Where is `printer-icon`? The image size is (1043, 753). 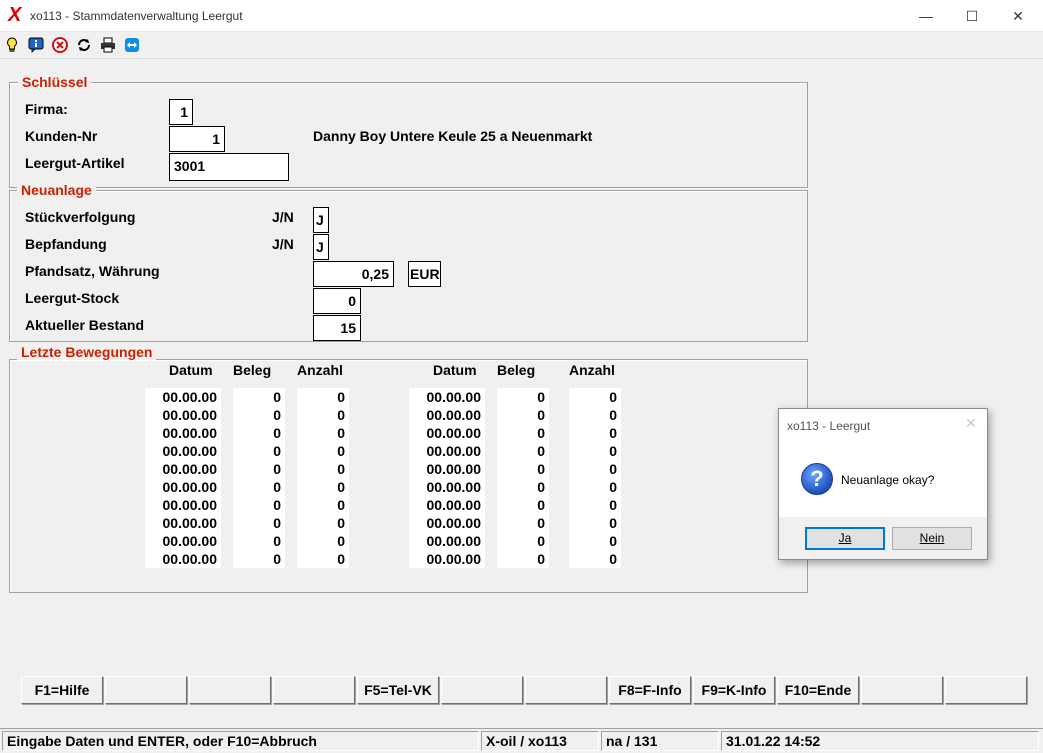 printer-icon is located at coordinates (108, 45).